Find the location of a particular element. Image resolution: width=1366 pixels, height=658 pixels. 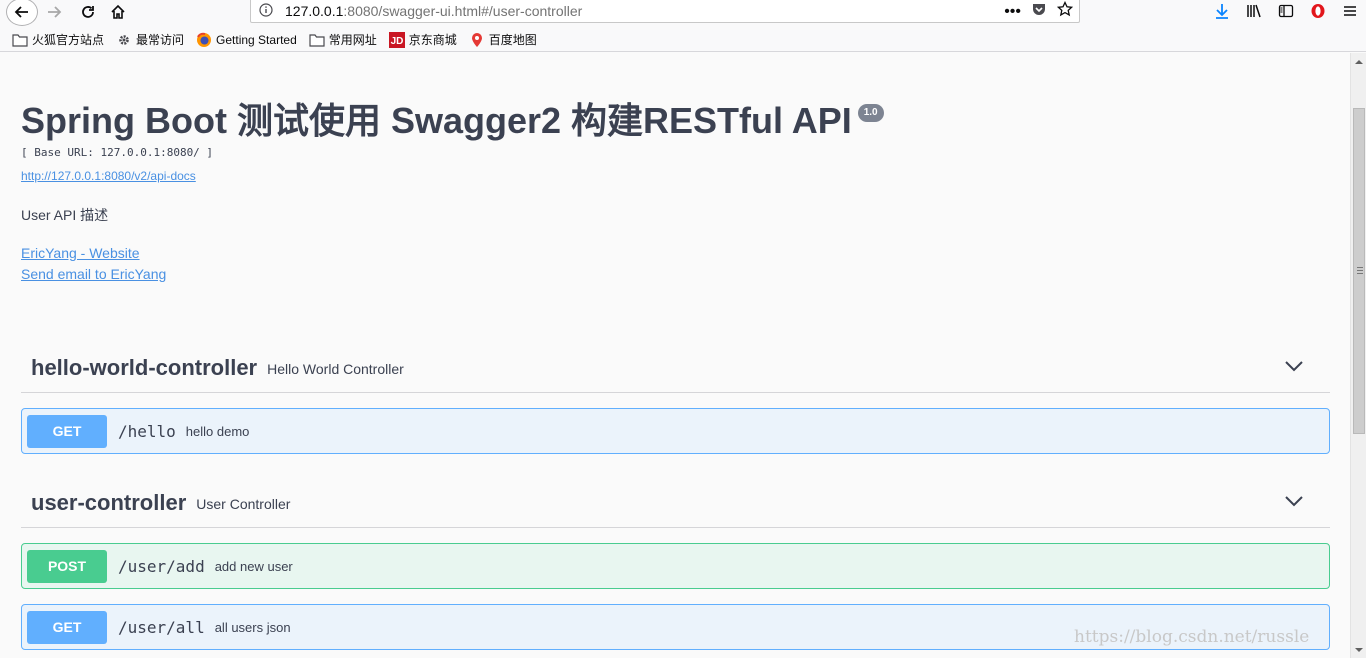

operation-path: /user/add is located at coordinates (161, 566).